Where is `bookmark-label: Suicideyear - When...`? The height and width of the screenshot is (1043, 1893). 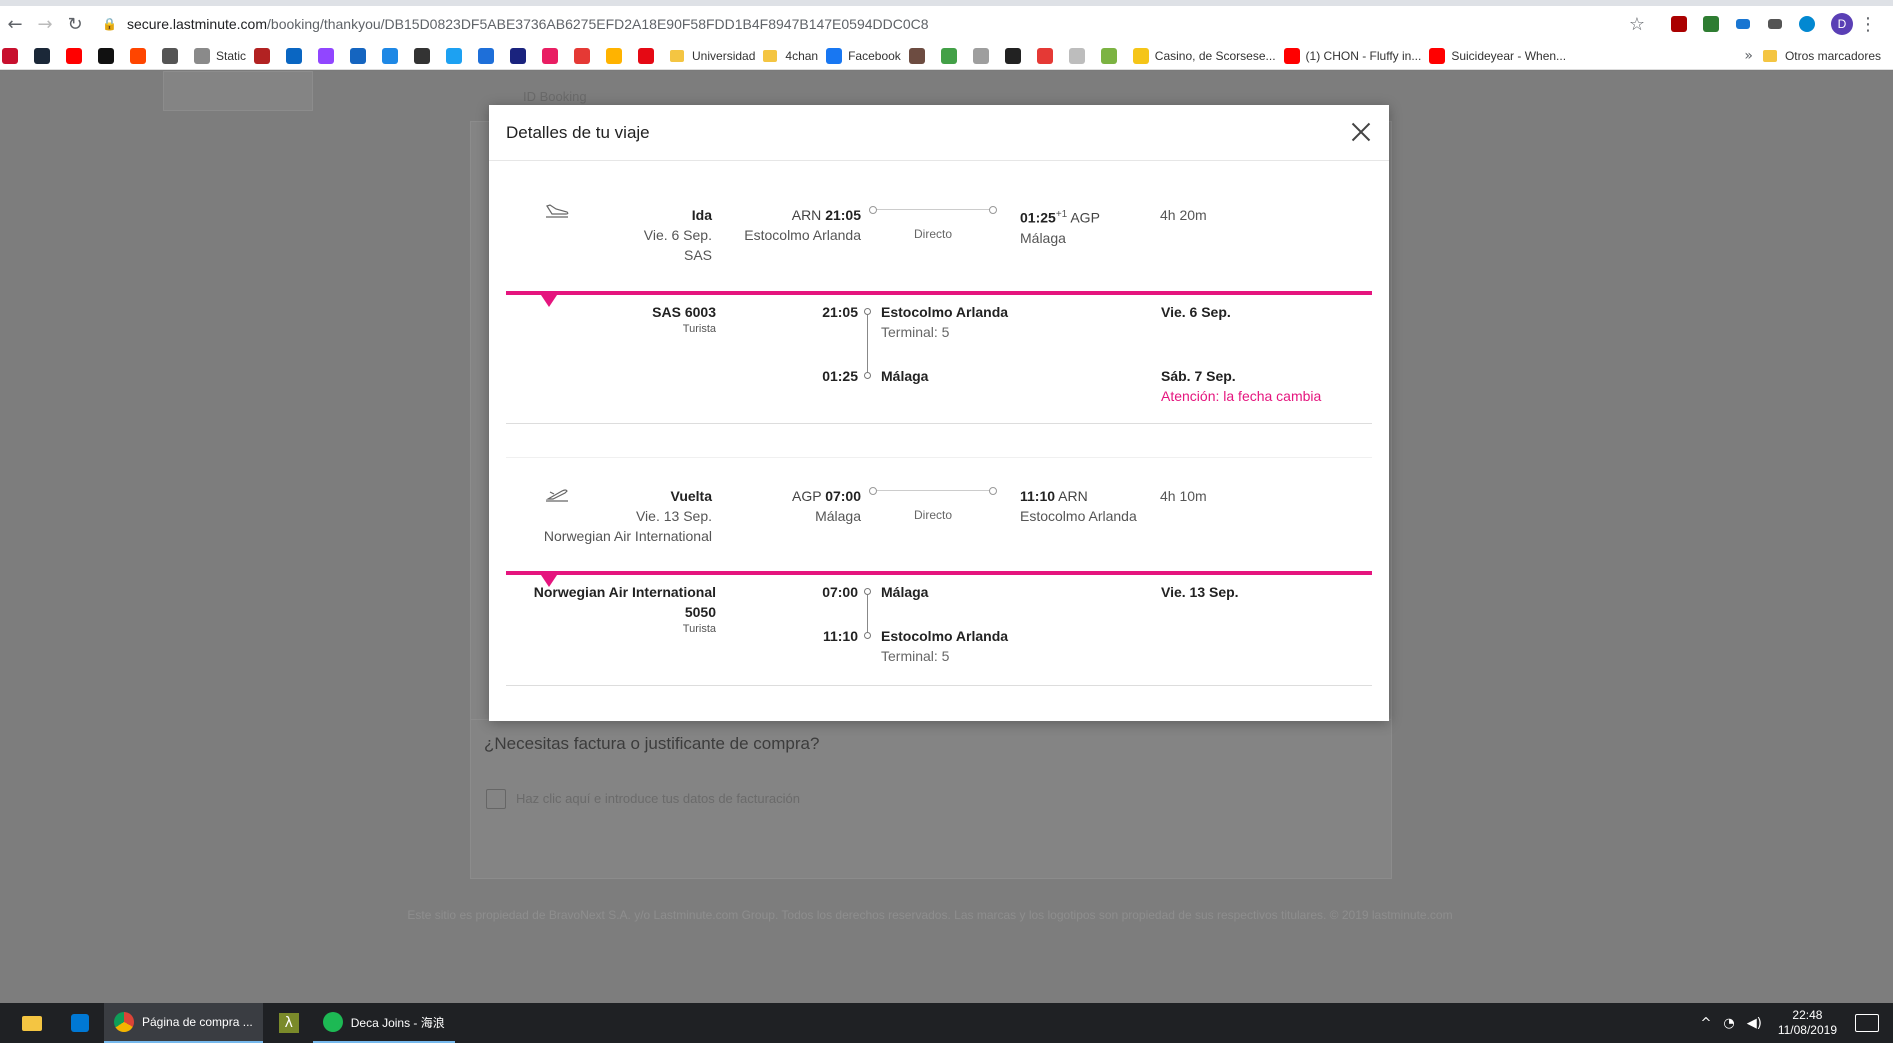 bookmark-label: Suicideyear - When... is located at coordinates (1509, 55).